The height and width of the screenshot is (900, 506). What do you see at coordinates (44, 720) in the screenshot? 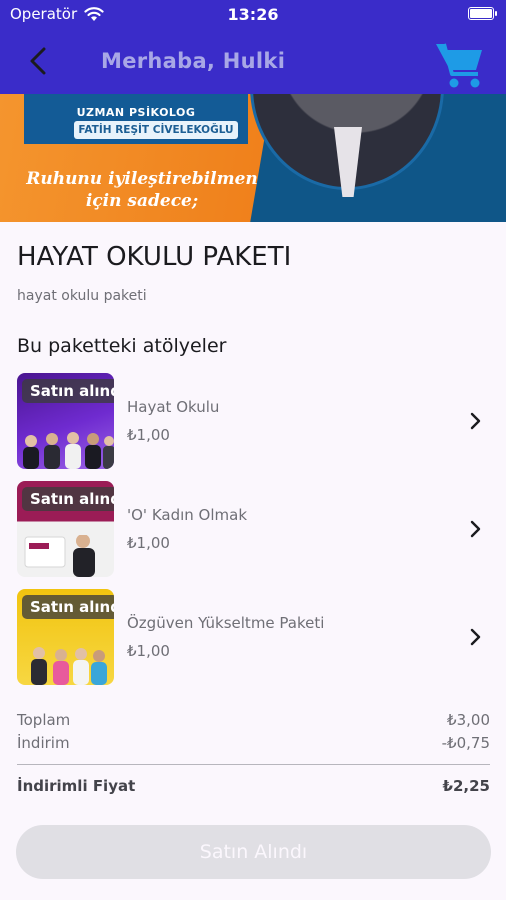
I see `total-label: Toplam` at bounding box center [44, 720].